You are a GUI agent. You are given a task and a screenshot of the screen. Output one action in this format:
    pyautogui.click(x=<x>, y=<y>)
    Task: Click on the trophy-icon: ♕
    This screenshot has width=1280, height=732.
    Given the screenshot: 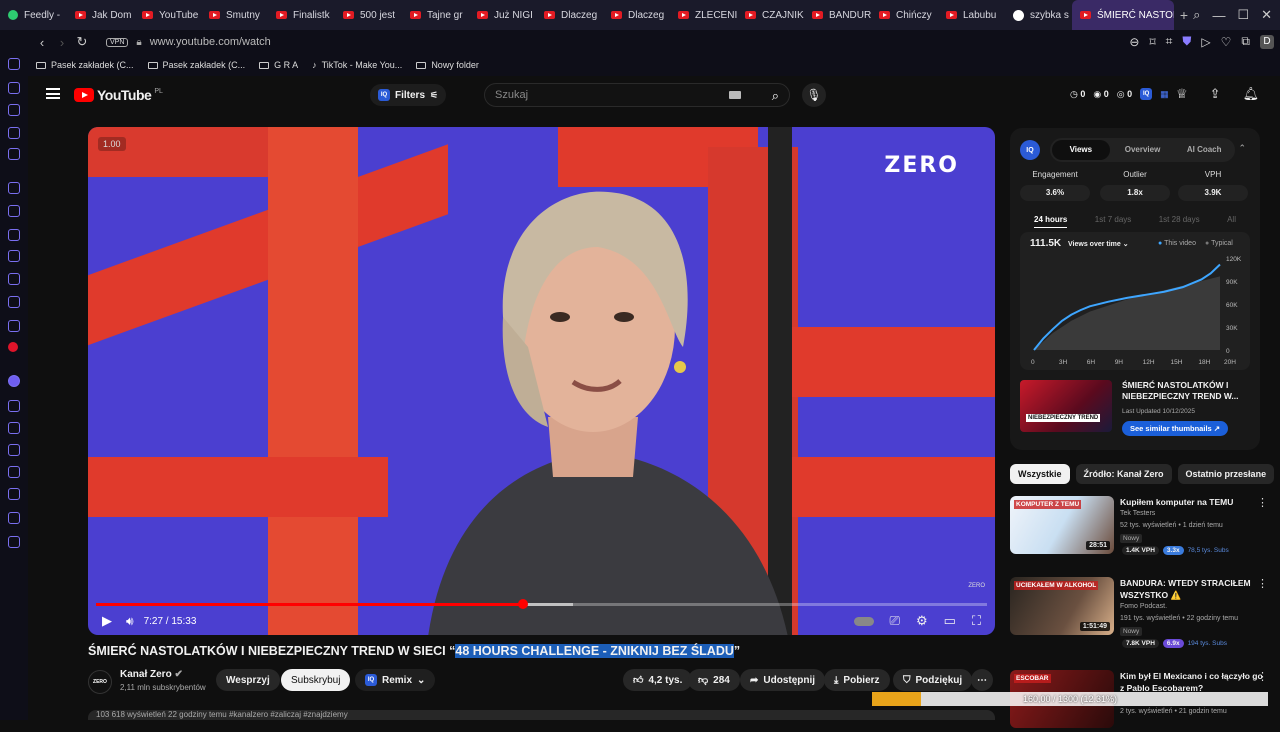 What is the action you would take?
    pyautogui.click(x=1182, y=94)
    